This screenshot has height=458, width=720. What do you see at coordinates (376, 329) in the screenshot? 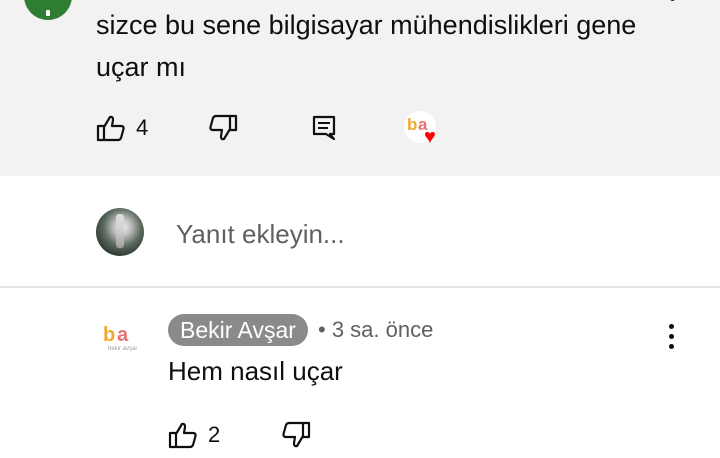
I see `reply-timestamp: • 3 sa. önce` at bounding box center [376, 329].